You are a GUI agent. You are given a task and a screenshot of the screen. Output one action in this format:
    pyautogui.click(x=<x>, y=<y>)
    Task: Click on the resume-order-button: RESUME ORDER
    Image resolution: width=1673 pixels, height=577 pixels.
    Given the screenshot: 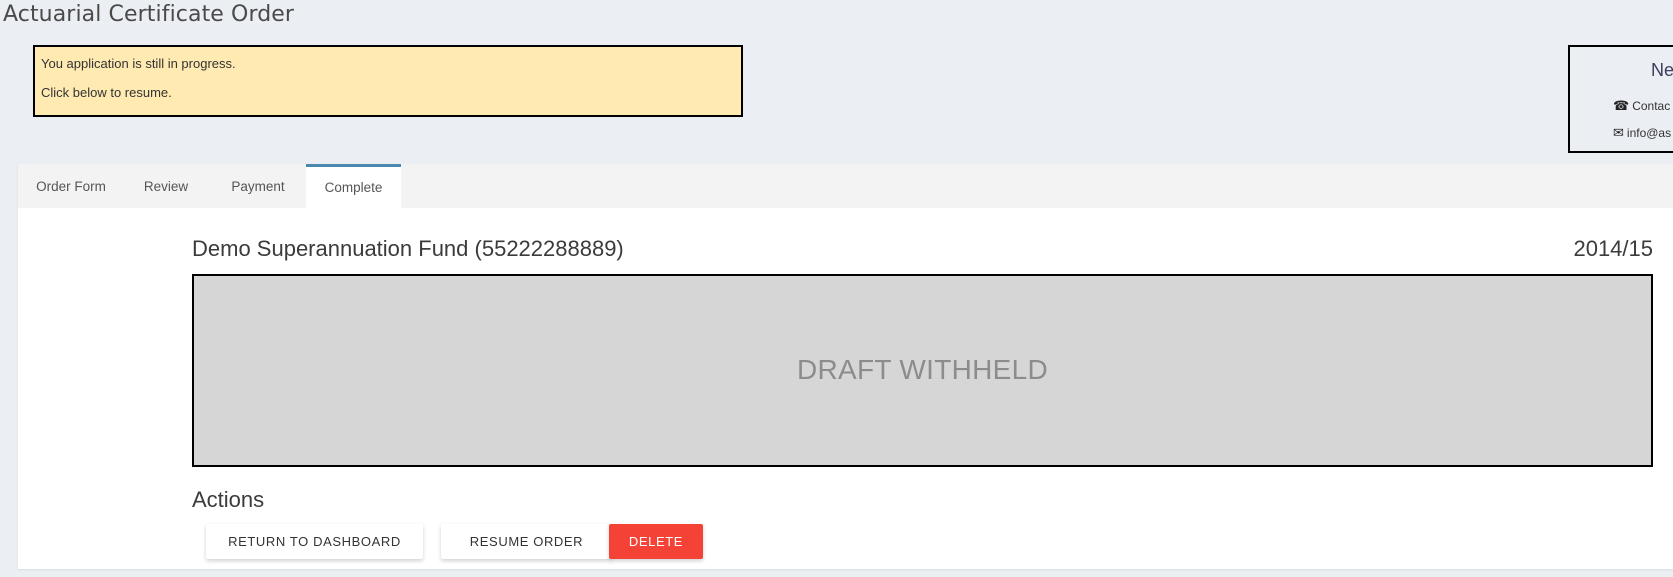 What is the action you would take?
    pyautogui.click(x=526, y=541)
    